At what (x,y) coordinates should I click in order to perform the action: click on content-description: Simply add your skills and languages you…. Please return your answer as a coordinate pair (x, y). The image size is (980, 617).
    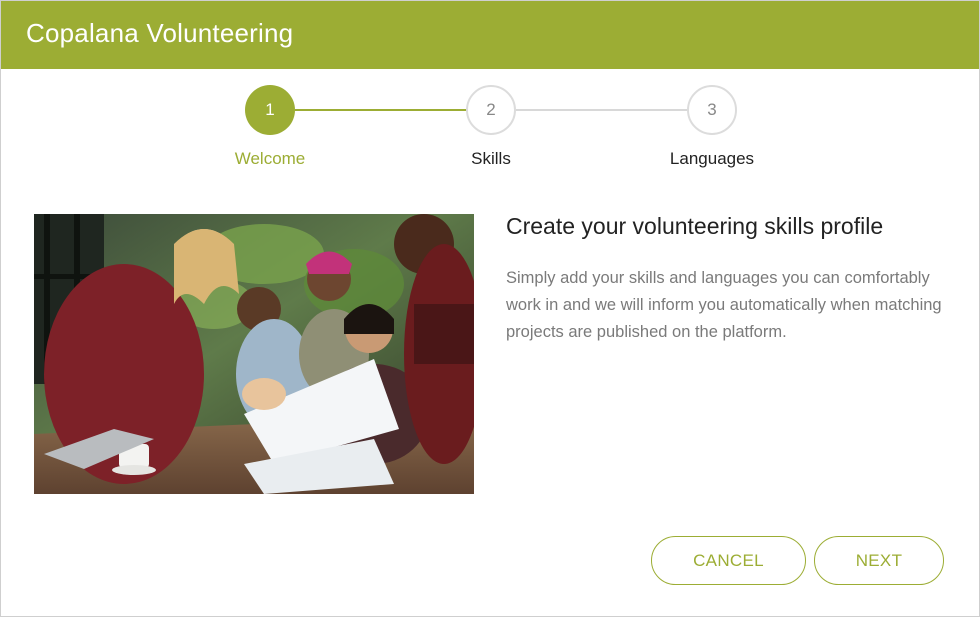
    Looking at the image, I should click on (724, 305).